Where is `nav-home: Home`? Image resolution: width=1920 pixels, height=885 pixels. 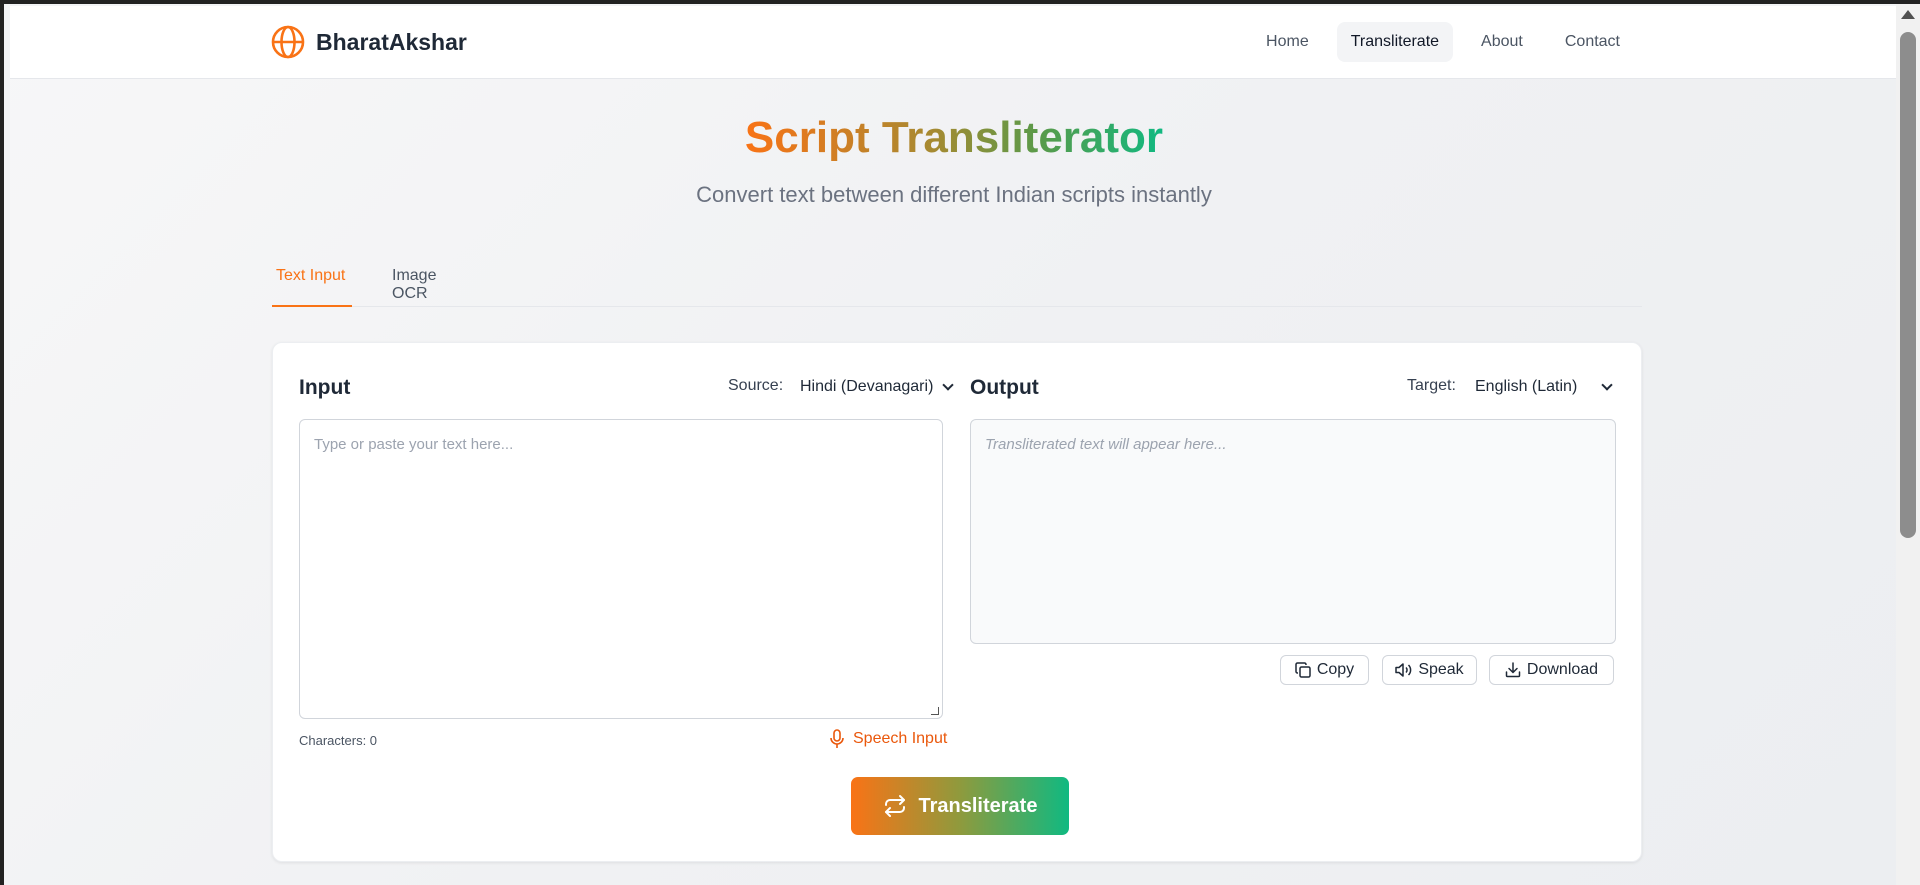
nav-home: Home is located at coordinates (1287, 42).